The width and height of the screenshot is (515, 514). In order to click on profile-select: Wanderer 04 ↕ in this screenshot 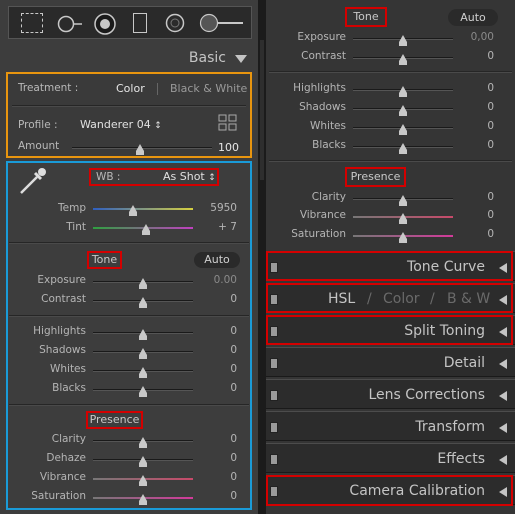, I will do `click(121, 124)`.